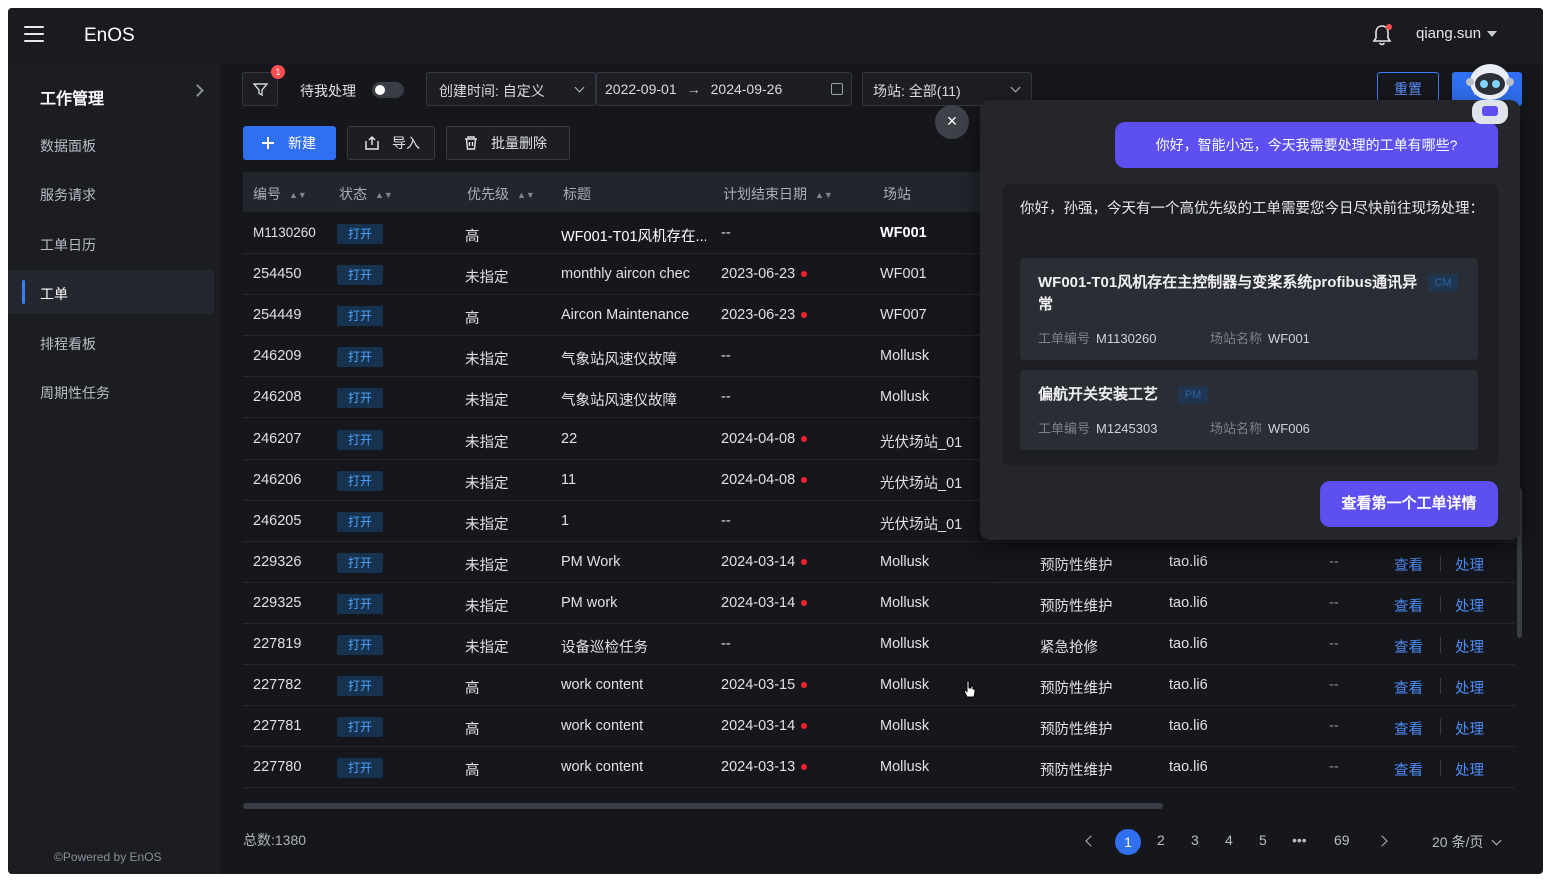 The image size is (1554, 881). Describe the element at coordinates (75, 393) in the screenshot. I see `sidebar-item-label: 周期性任务` at that location.